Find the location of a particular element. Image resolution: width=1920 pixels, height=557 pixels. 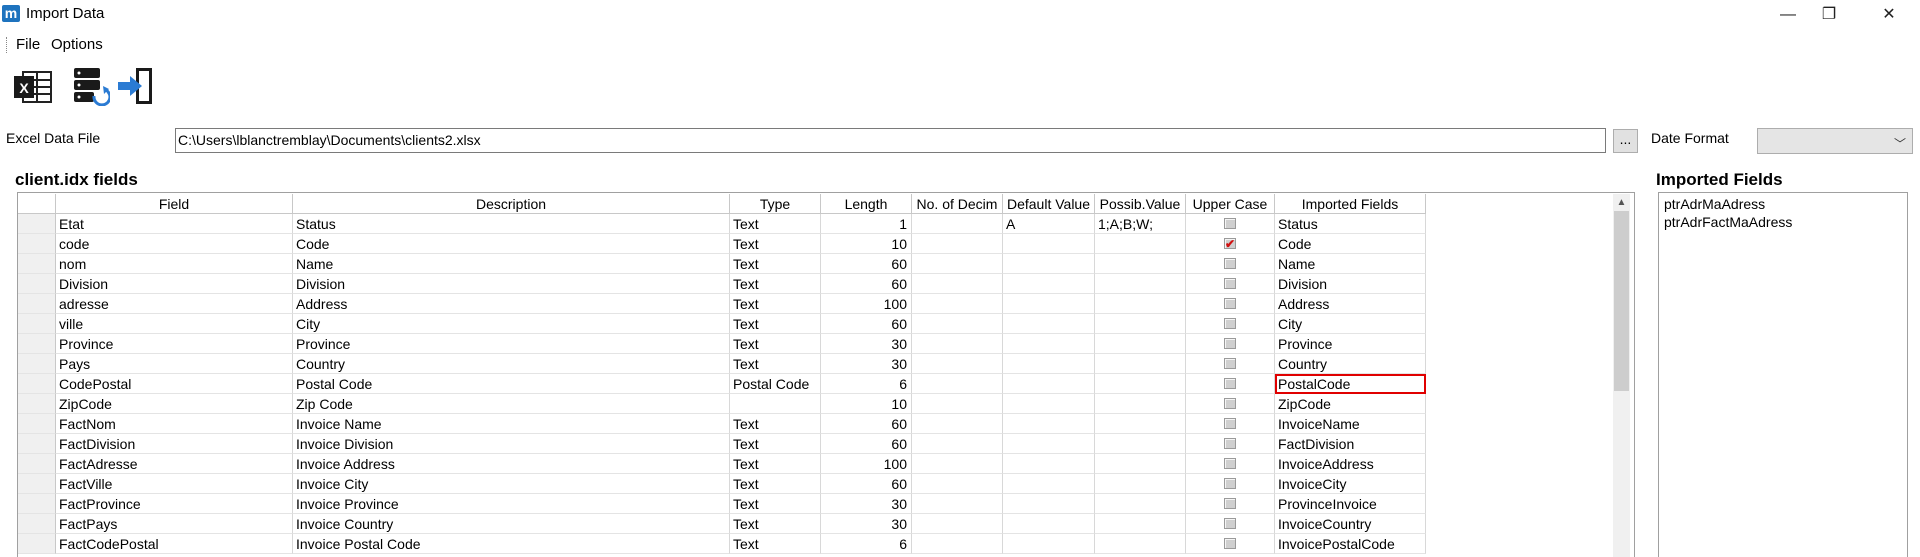

cell-description: City is located at coordinates (511, 324).